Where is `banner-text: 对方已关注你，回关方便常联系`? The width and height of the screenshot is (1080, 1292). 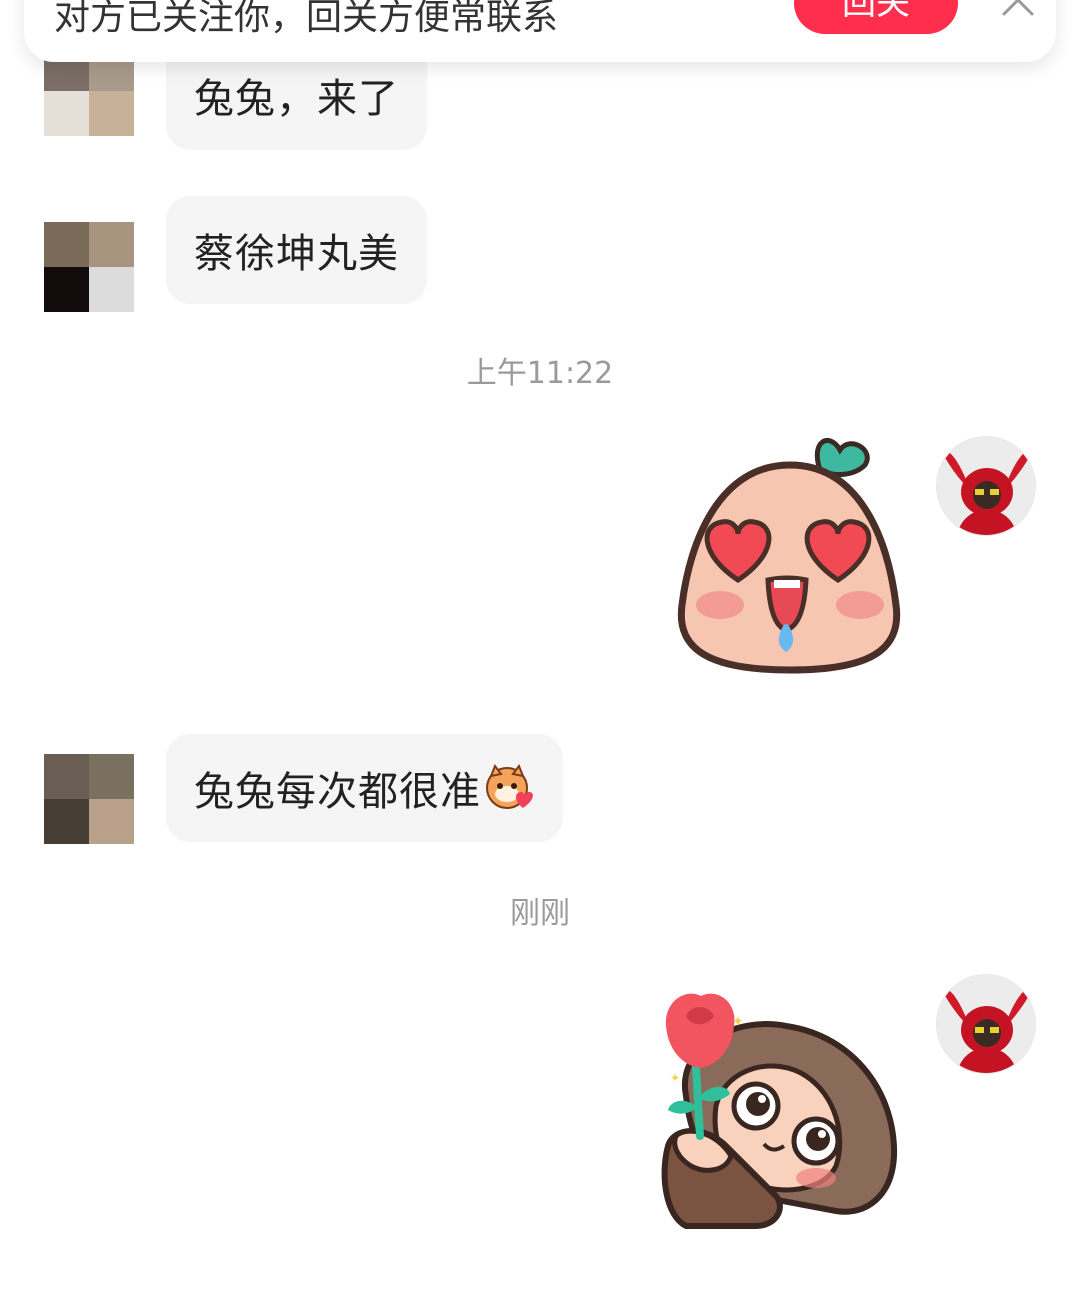
banner-text: 对方已关注你，回关方便常联系 is located at coordinates (306, 19).